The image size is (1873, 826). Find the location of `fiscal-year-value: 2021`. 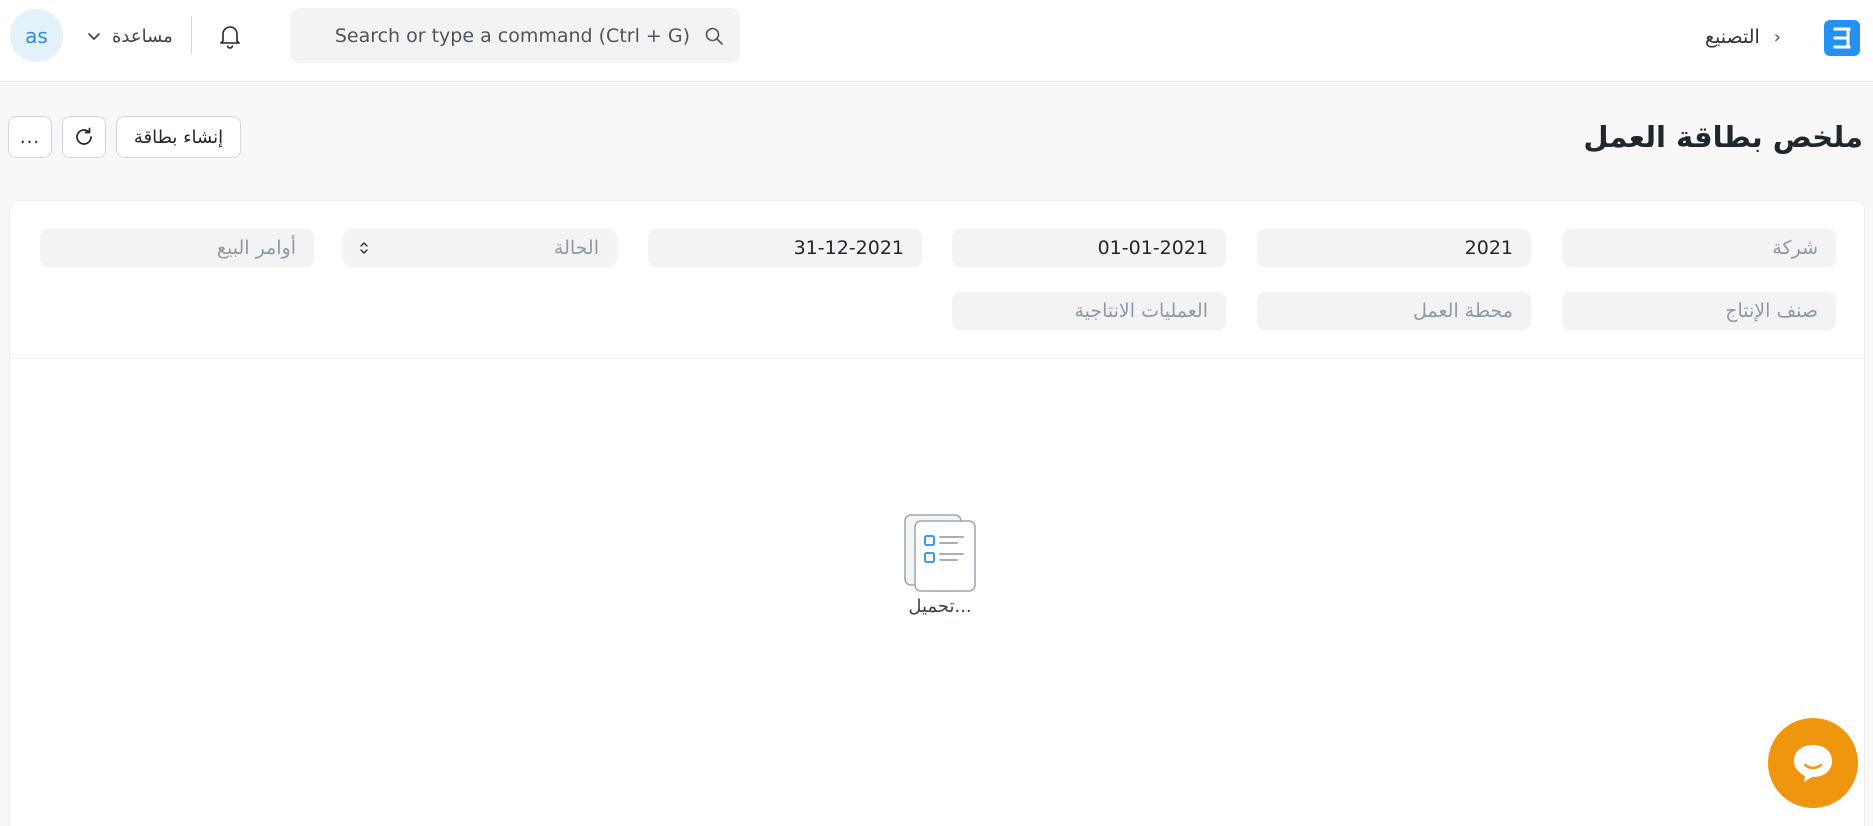

fiscal-year-value: 2021 is located at coordinates (1488, 248).